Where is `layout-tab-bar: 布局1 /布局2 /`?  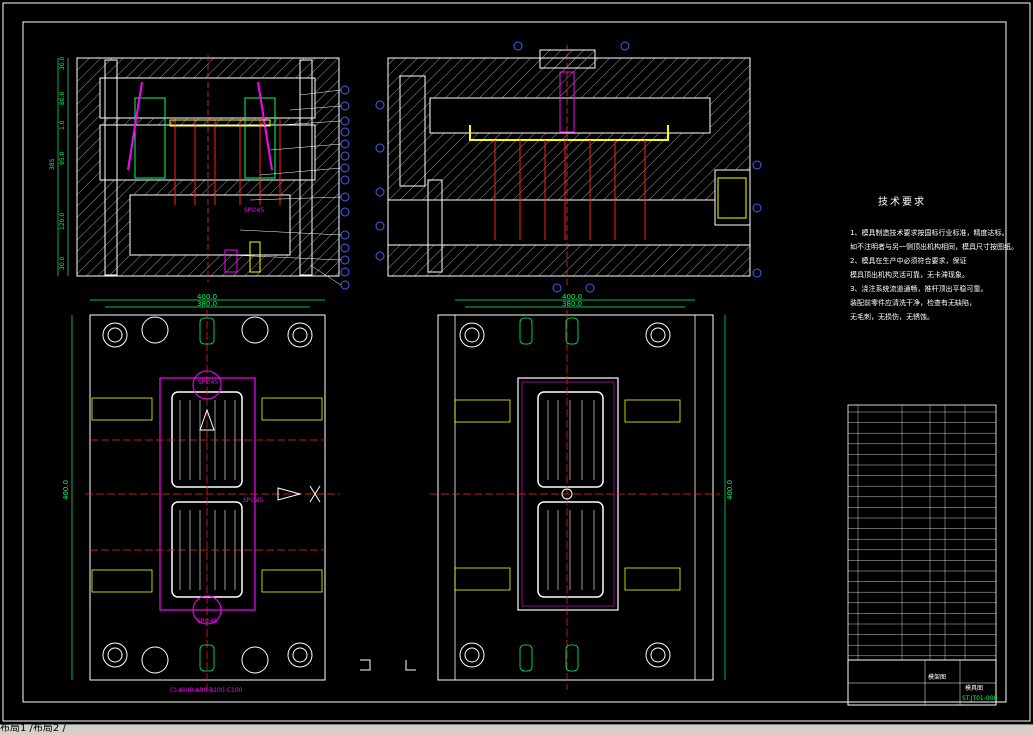 layout-tab-bar: 布局1 /布局2 / is located at coordinates (516, 729).